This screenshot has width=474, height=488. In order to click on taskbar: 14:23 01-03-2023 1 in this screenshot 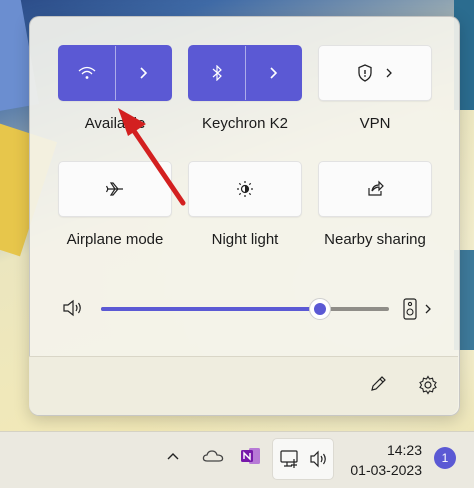, I will do `click(237, 459)`.